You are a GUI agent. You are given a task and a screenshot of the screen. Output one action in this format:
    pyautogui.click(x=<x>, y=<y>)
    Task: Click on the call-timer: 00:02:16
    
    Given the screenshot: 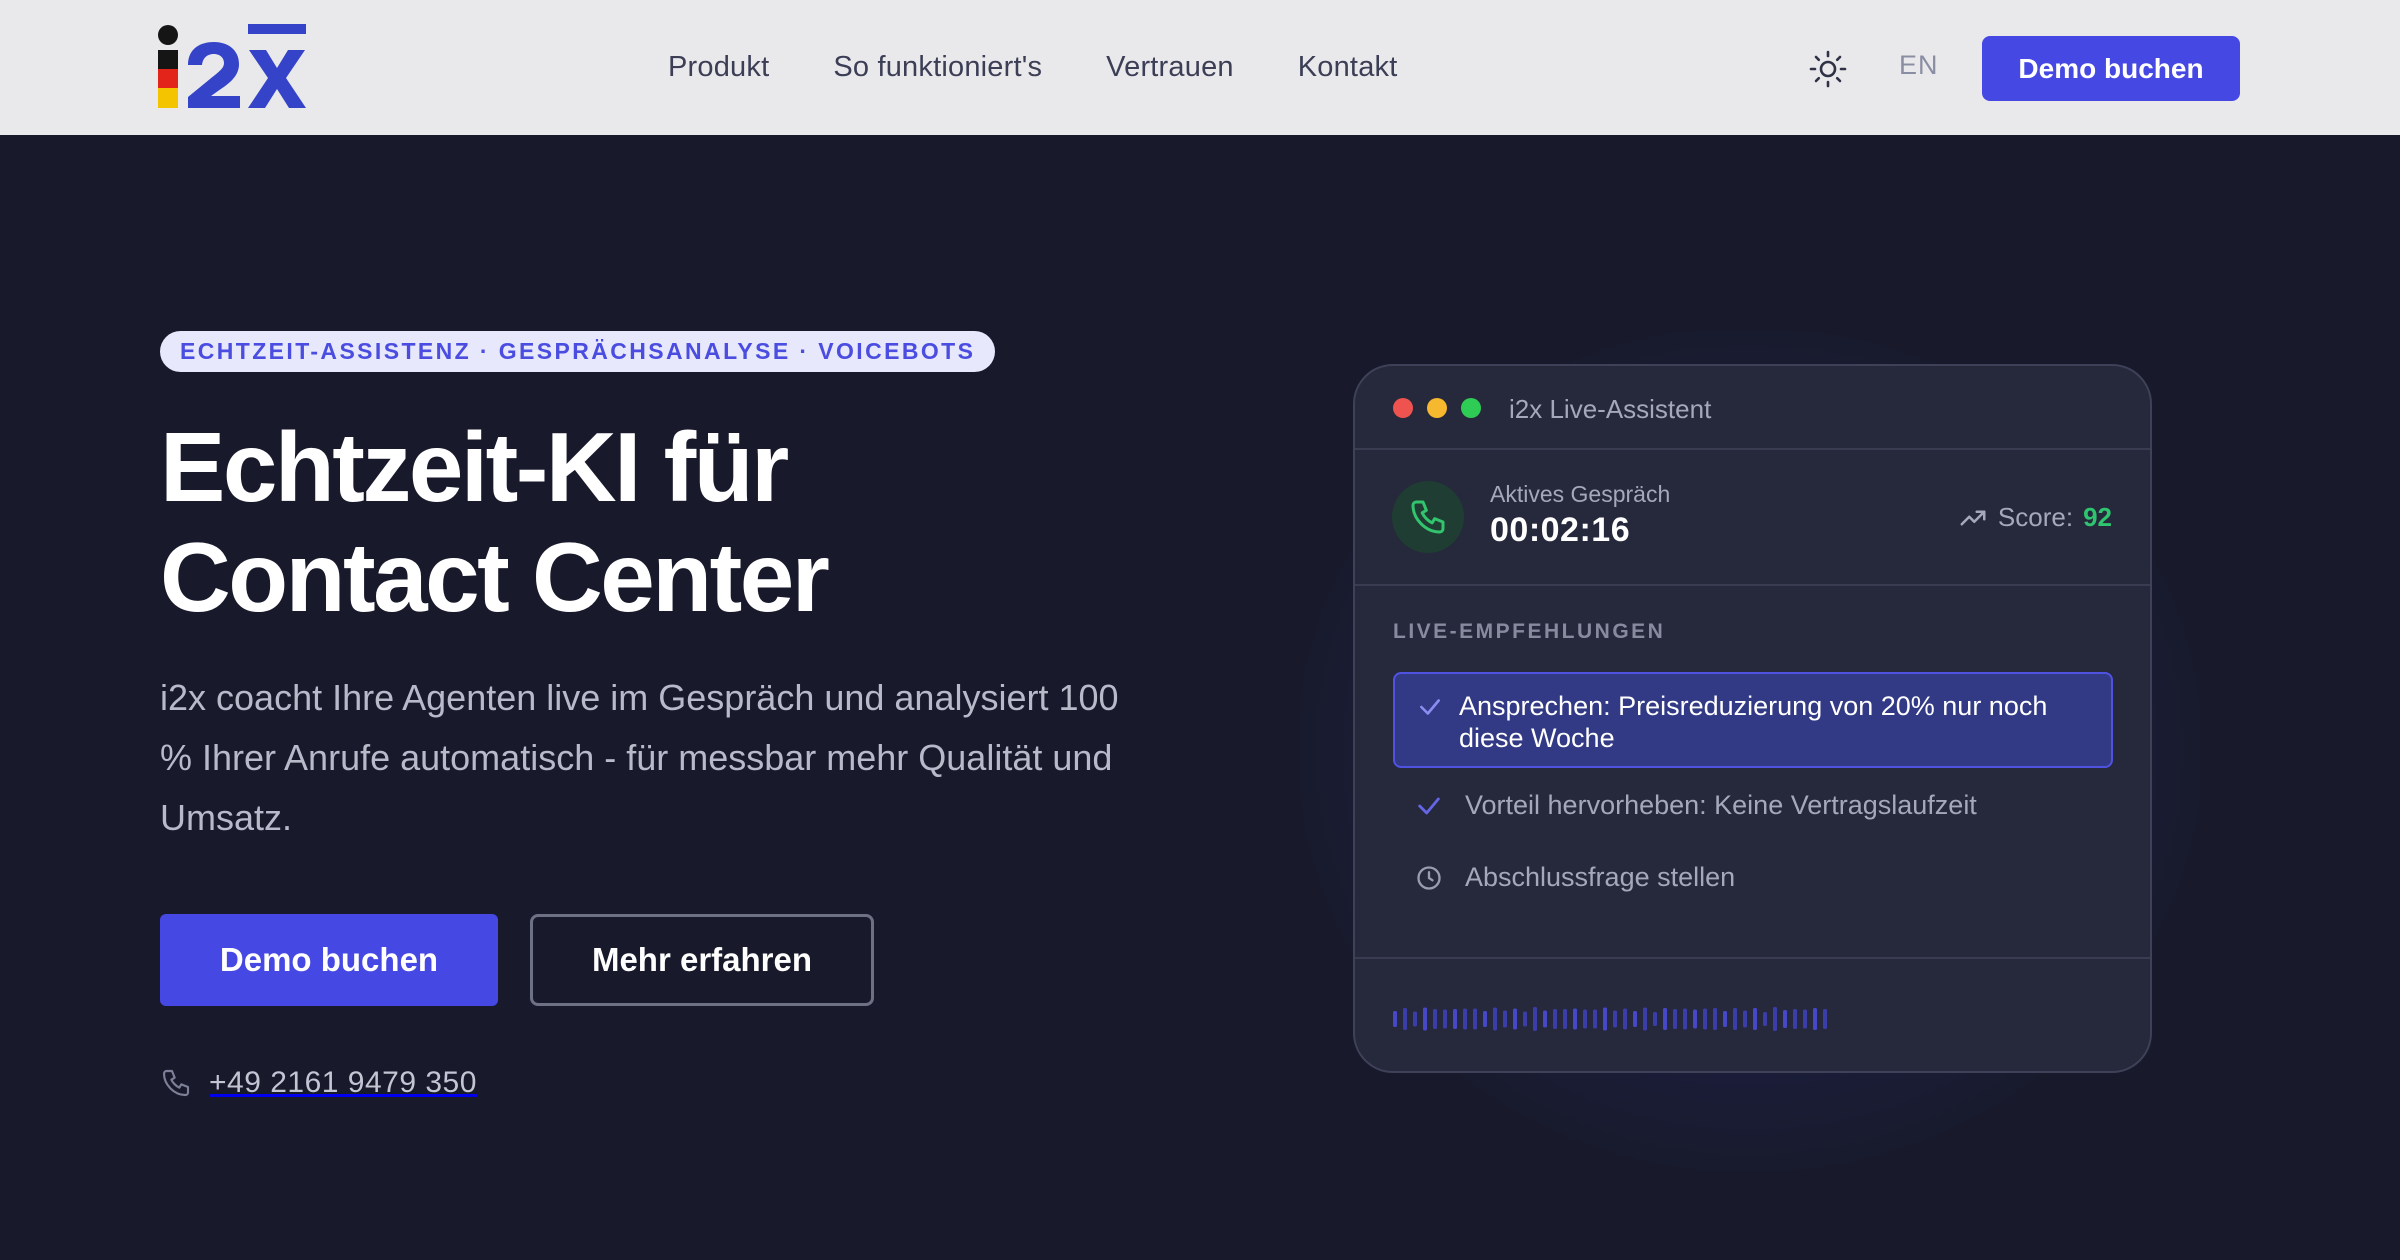 What is the action you would take?
    pyautogui.click(x=1560, y=530)
    